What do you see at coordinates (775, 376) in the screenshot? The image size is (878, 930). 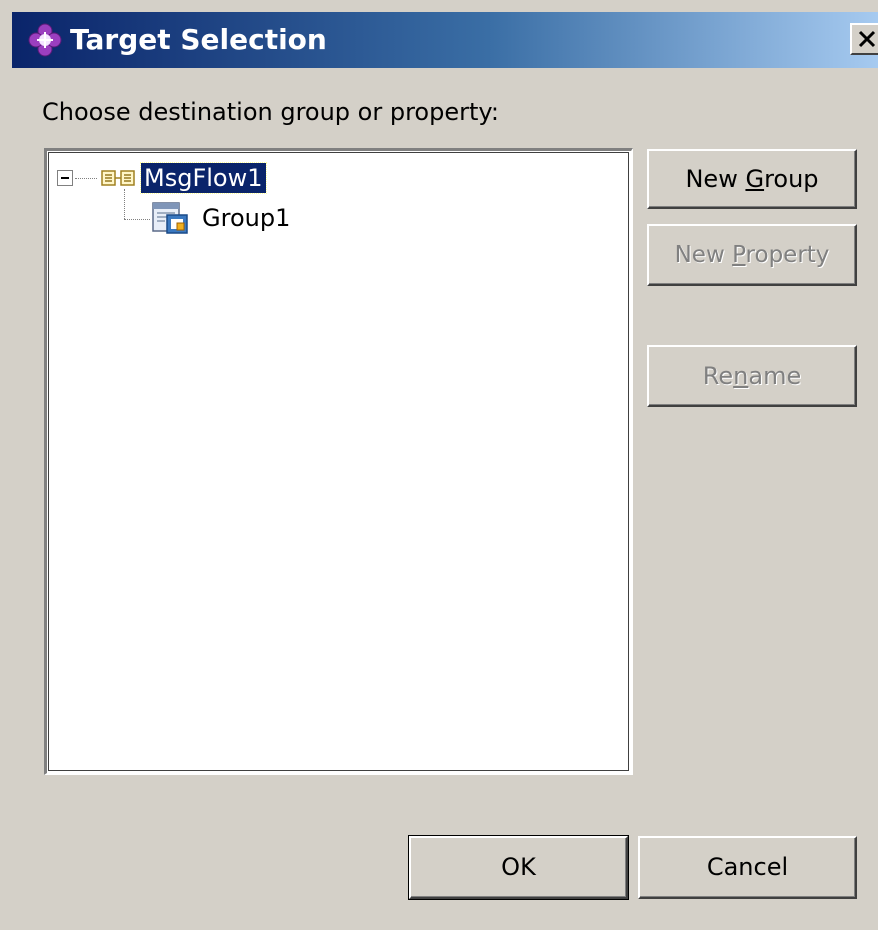 I see `button-label: ame` at bounding box center [775, 376].